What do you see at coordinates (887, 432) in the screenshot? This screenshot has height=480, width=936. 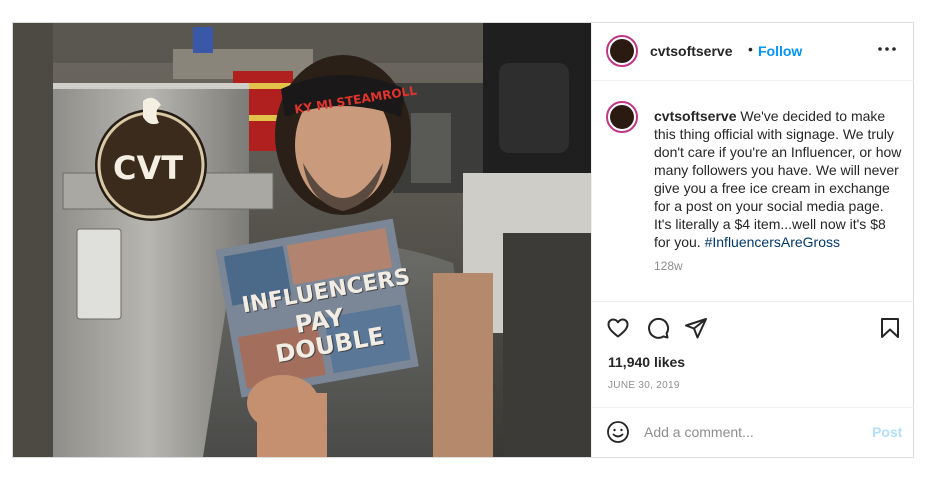 I see `post-comment-button: Post` at bounding box center [887, 432].